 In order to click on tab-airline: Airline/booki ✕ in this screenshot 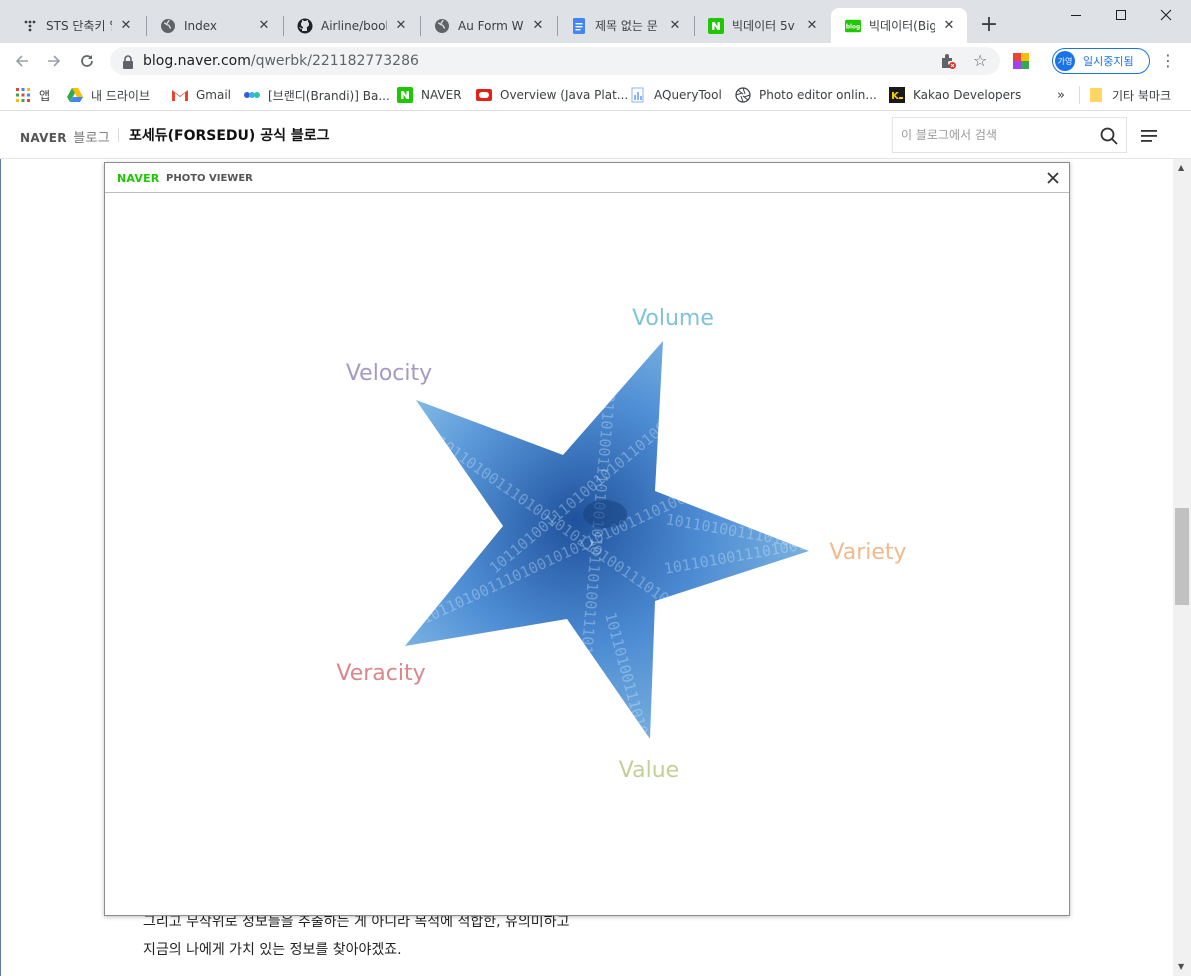, I will do `click(351, 25)`.